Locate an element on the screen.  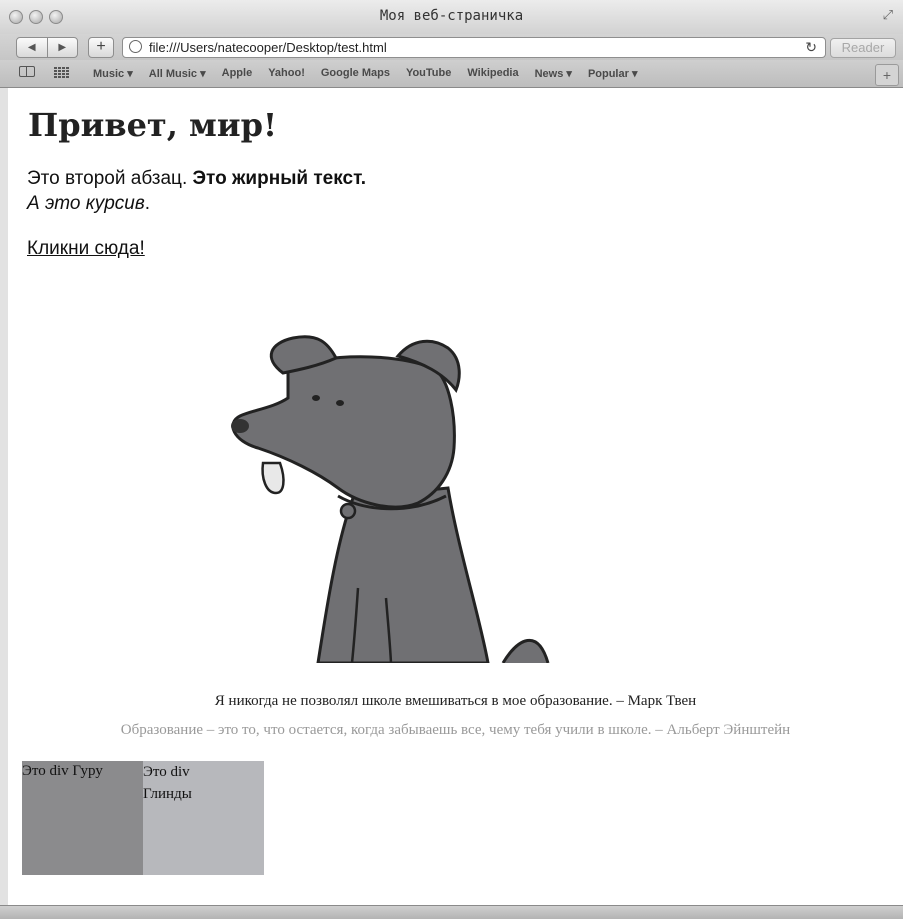
bookmark-item: Music ▾ is located at coordinates (113, 73).